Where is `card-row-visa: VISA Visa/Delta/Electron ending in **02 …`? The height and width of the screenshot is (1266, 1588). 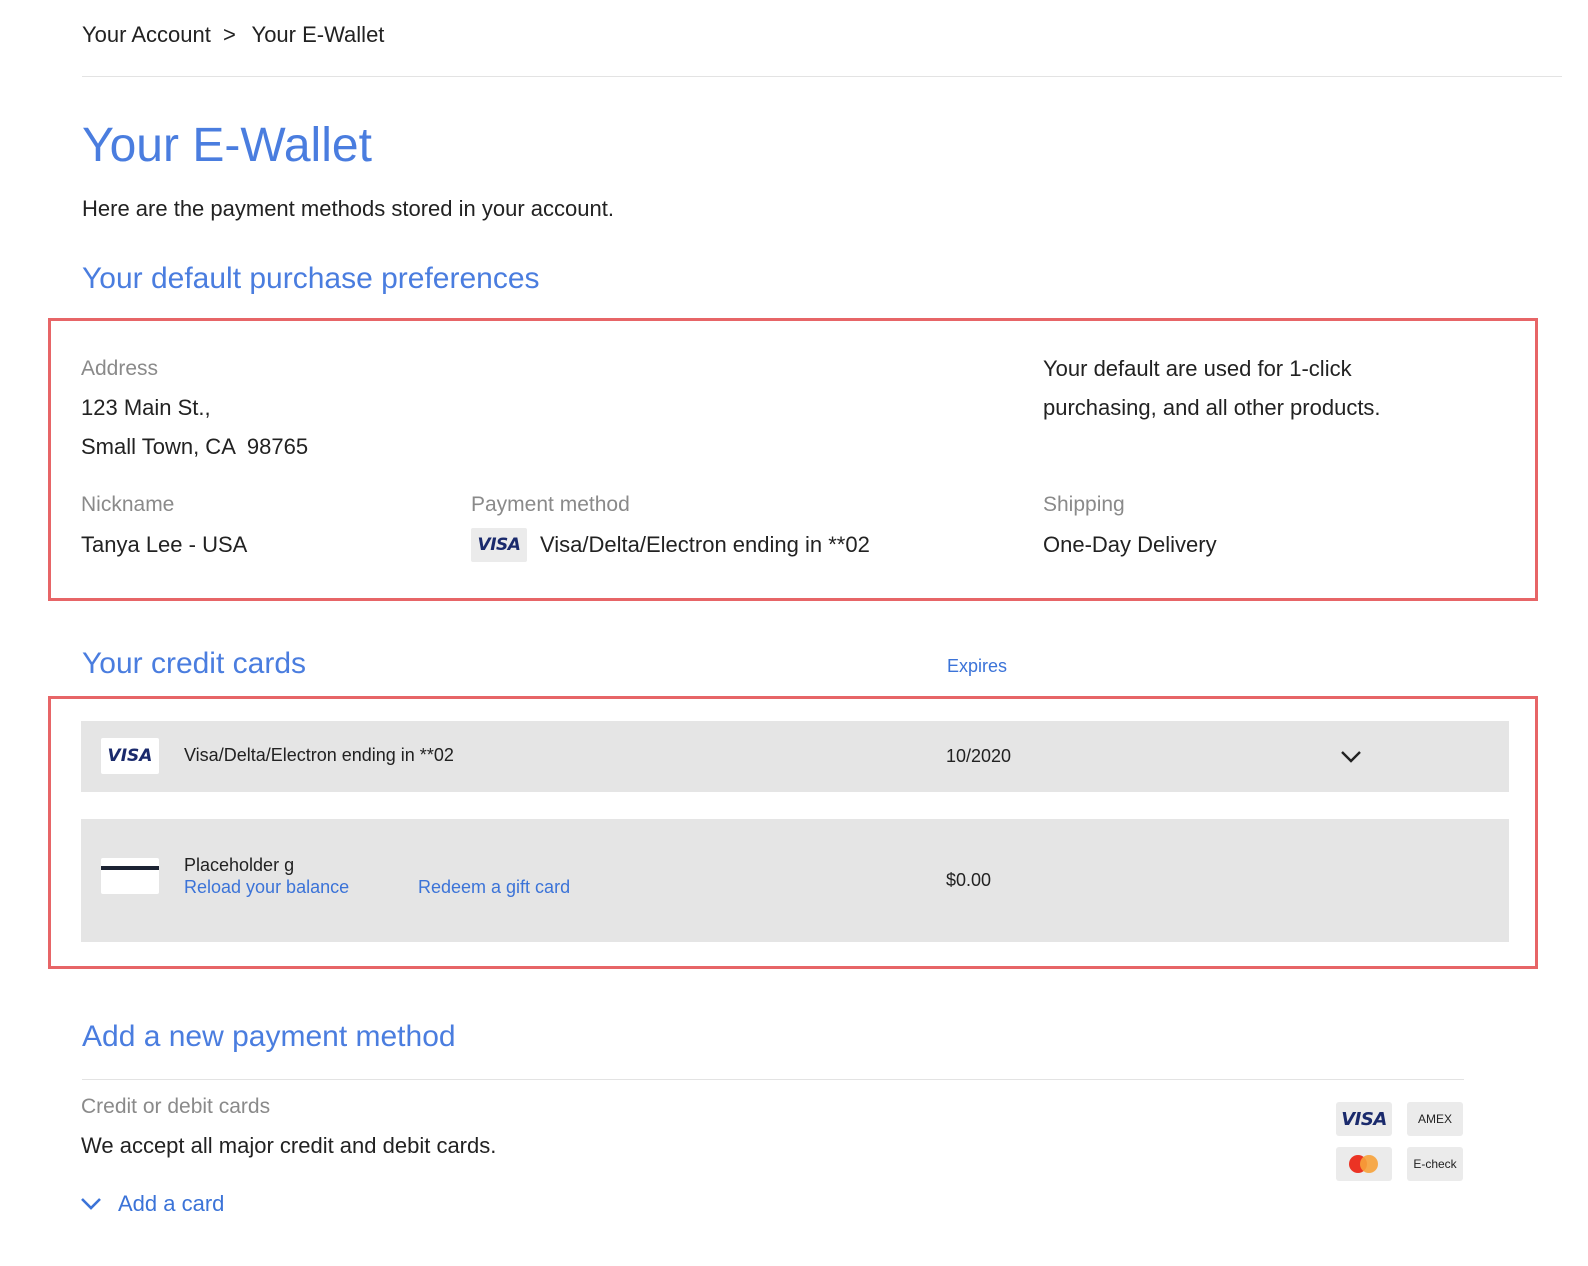
card-row-visa: VISA Visa/Delta/Electron ending in **02 … is located at coordinates (795, 756).